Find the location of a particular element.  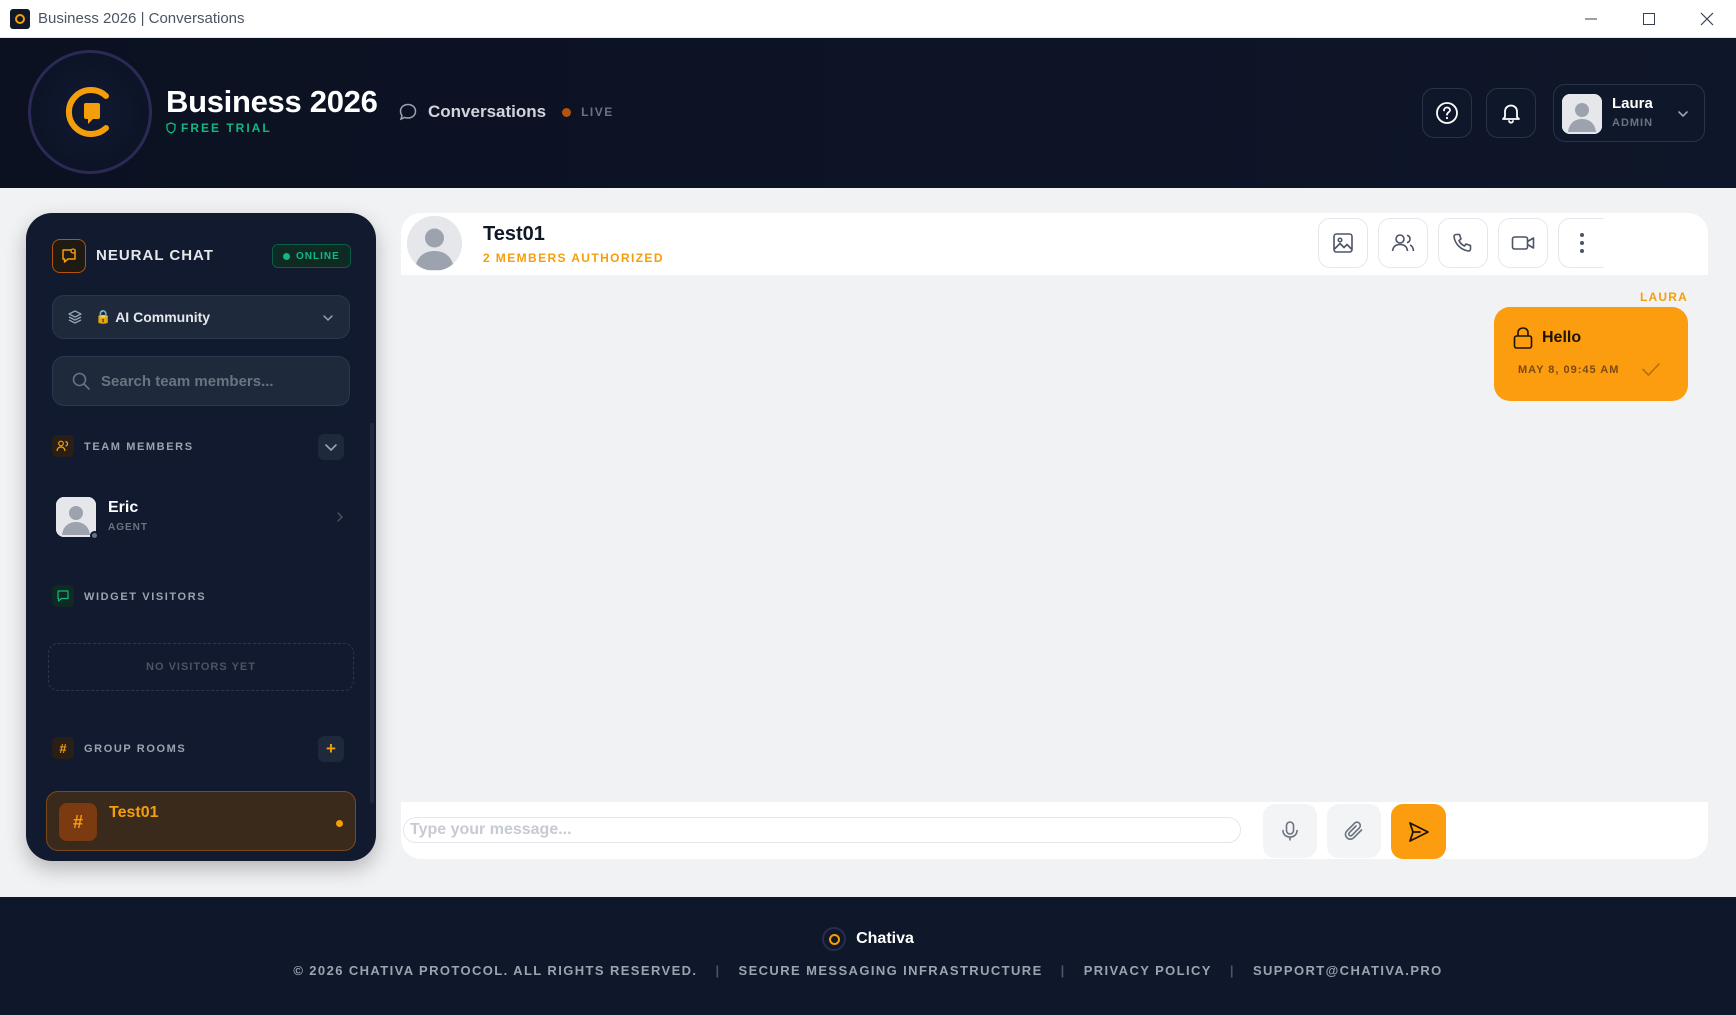

room-avatar is located at coordinates (434, 243).